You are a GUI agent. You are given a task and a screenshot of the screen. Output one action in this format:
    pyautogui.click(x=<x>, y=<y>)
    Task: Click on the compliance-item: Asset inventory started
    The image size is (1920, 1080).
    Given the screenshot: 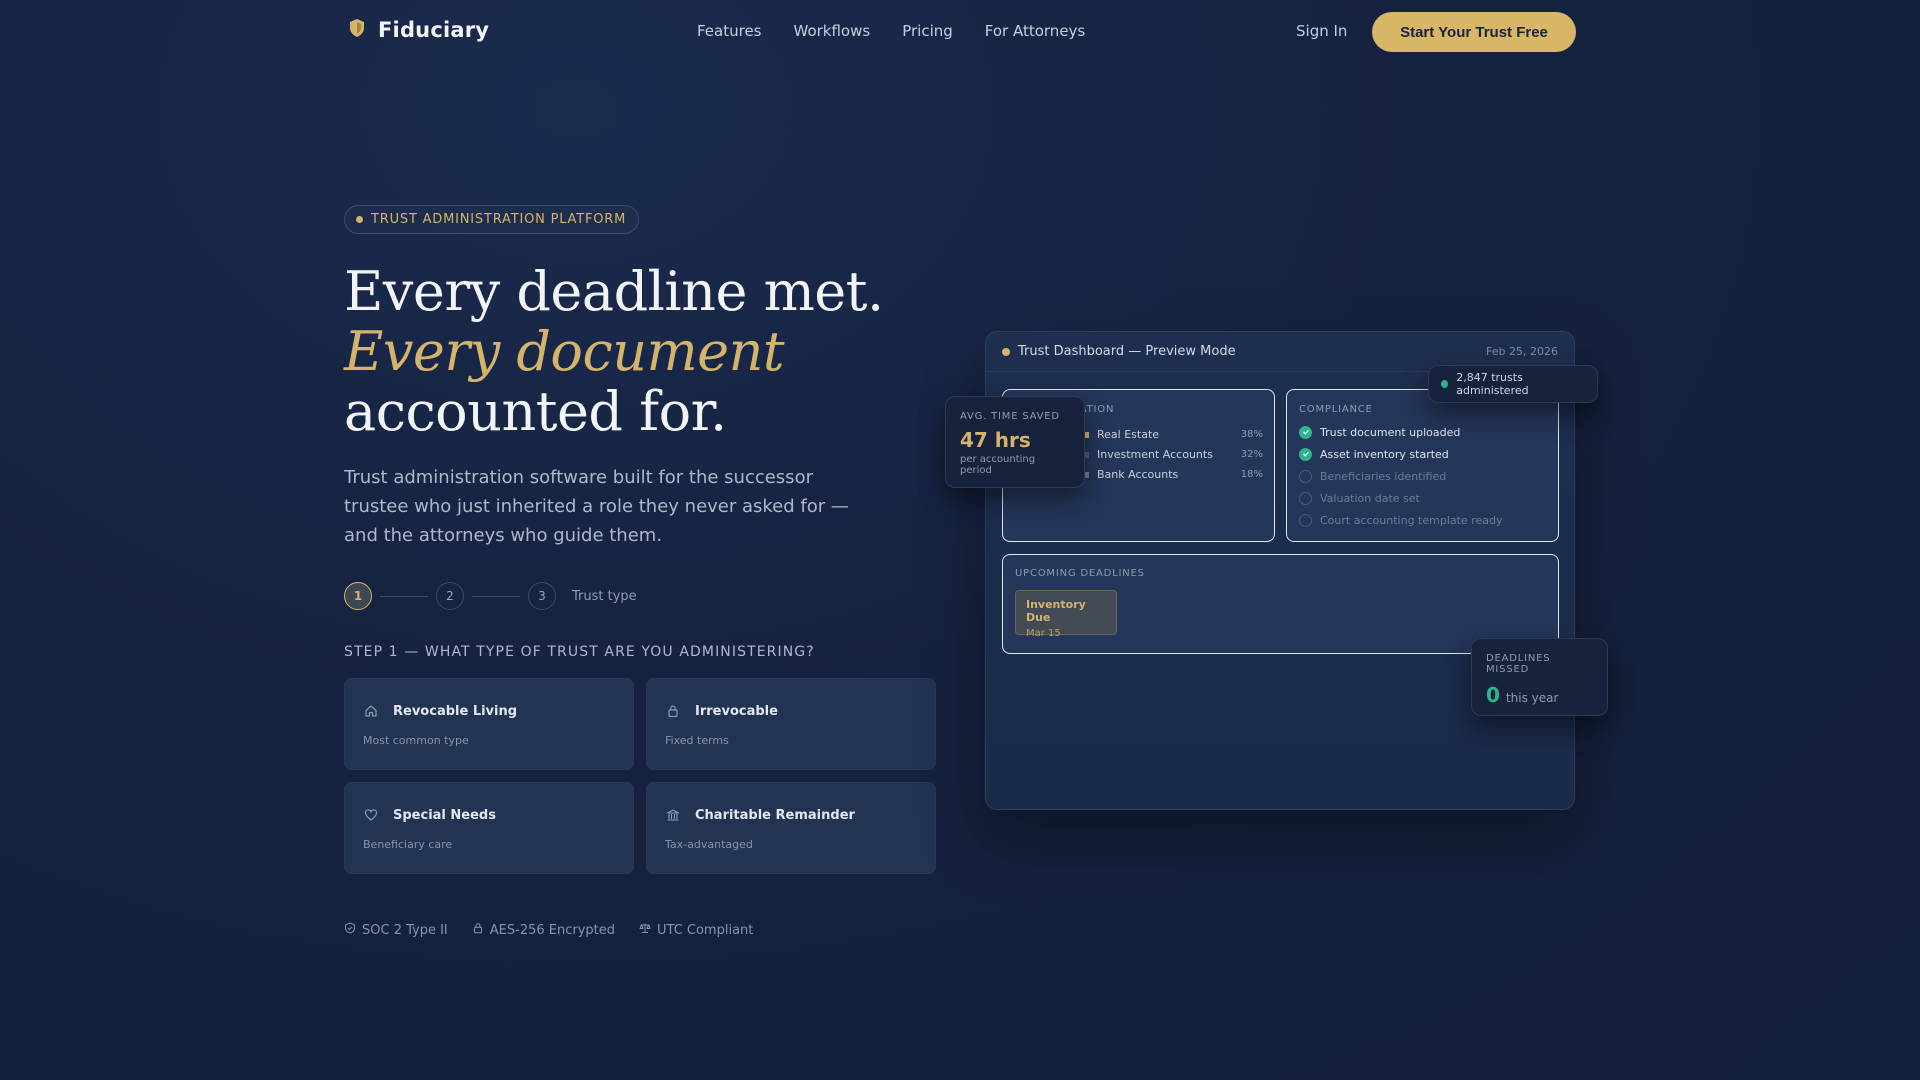 What is the action you would take?
    pyautogui.click(x=1422, y=454)
    